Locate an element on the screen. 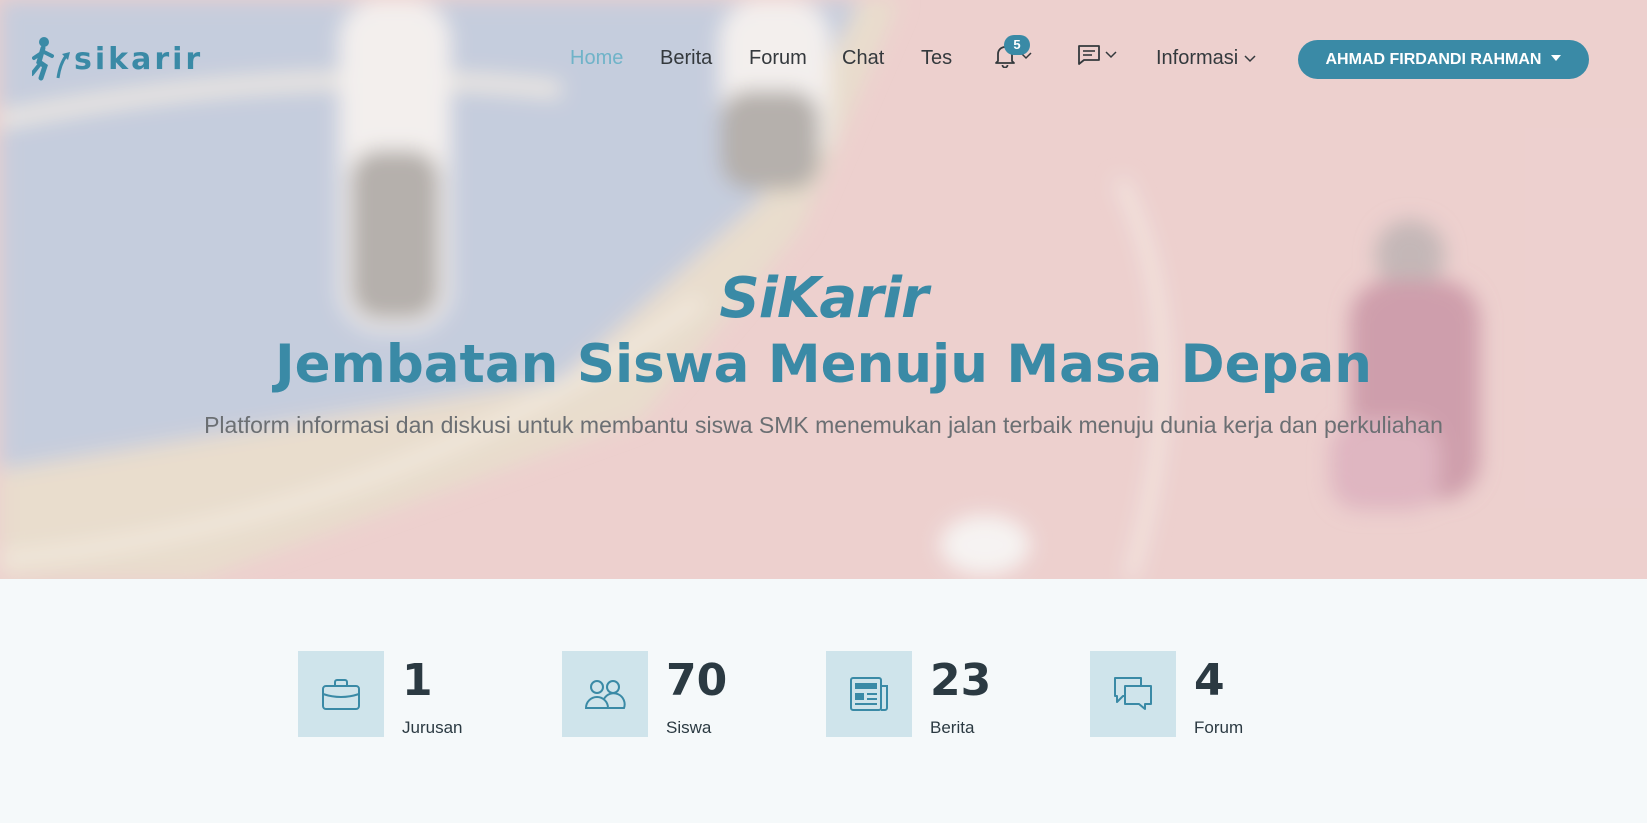 This screenshot has width=1647, height=823. user-menu-button: AHMAD FIRDANDI RAHMAN is located at coordinates (1443, 59).